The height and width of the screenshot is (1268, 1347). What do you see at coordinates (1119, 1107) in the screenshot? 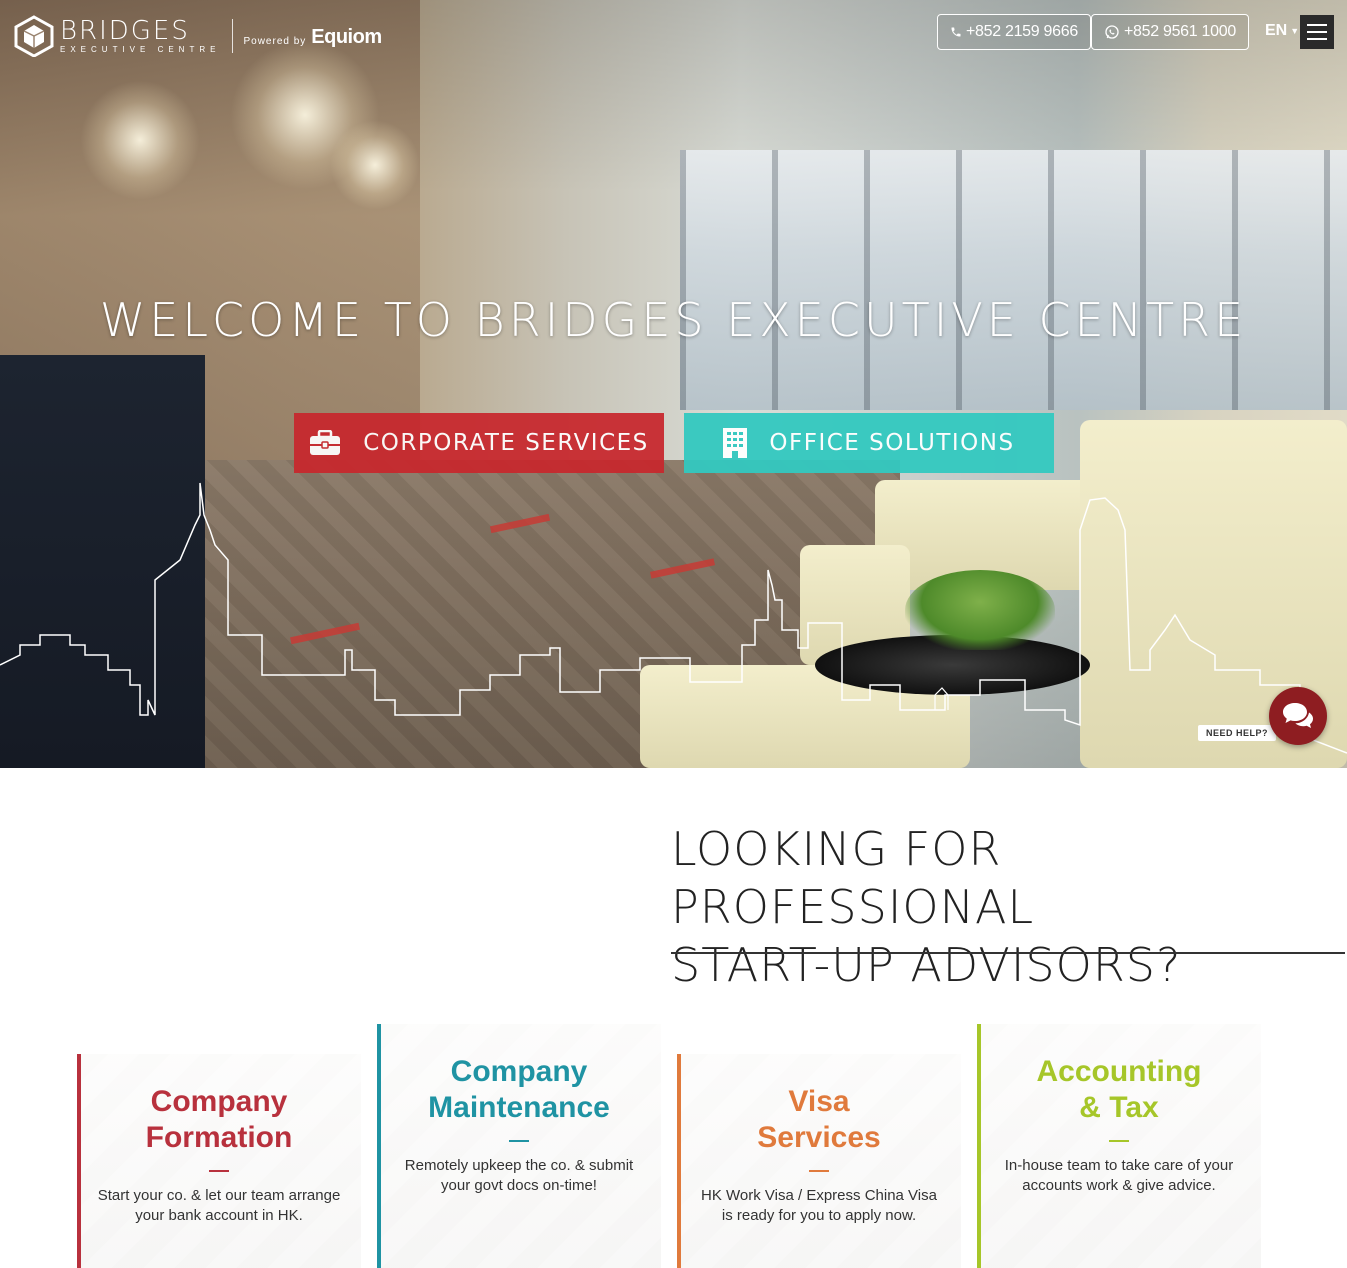
I see `card-title-line2: & Tax` at bounding box center [1119, 1107].